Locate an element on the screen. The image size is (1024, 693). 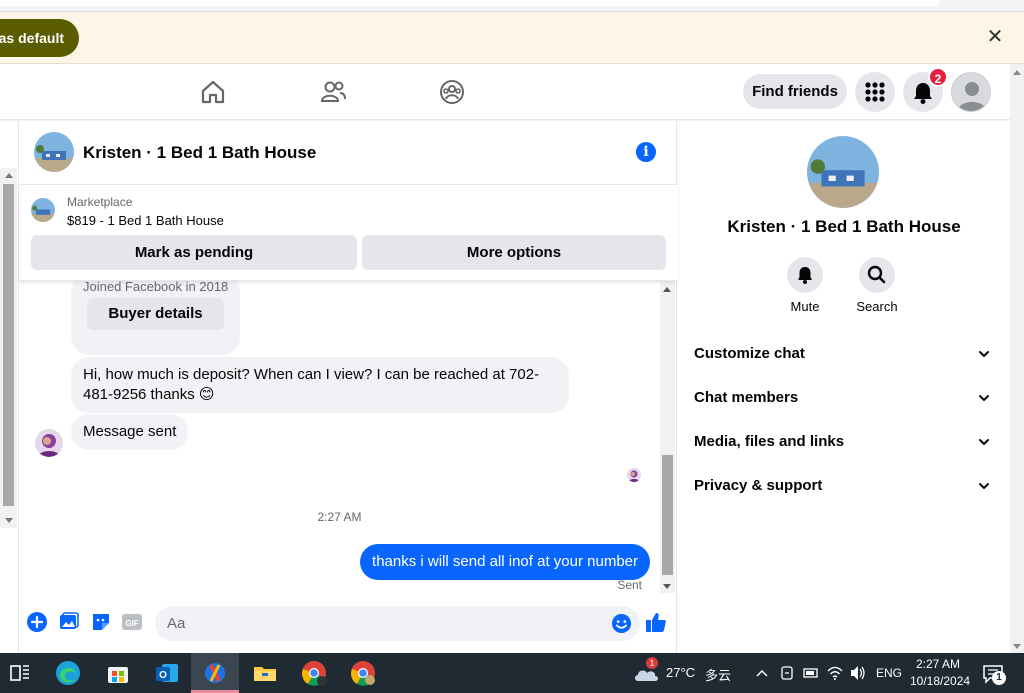
outlook-icon: O is located at coordinates (167, 673).